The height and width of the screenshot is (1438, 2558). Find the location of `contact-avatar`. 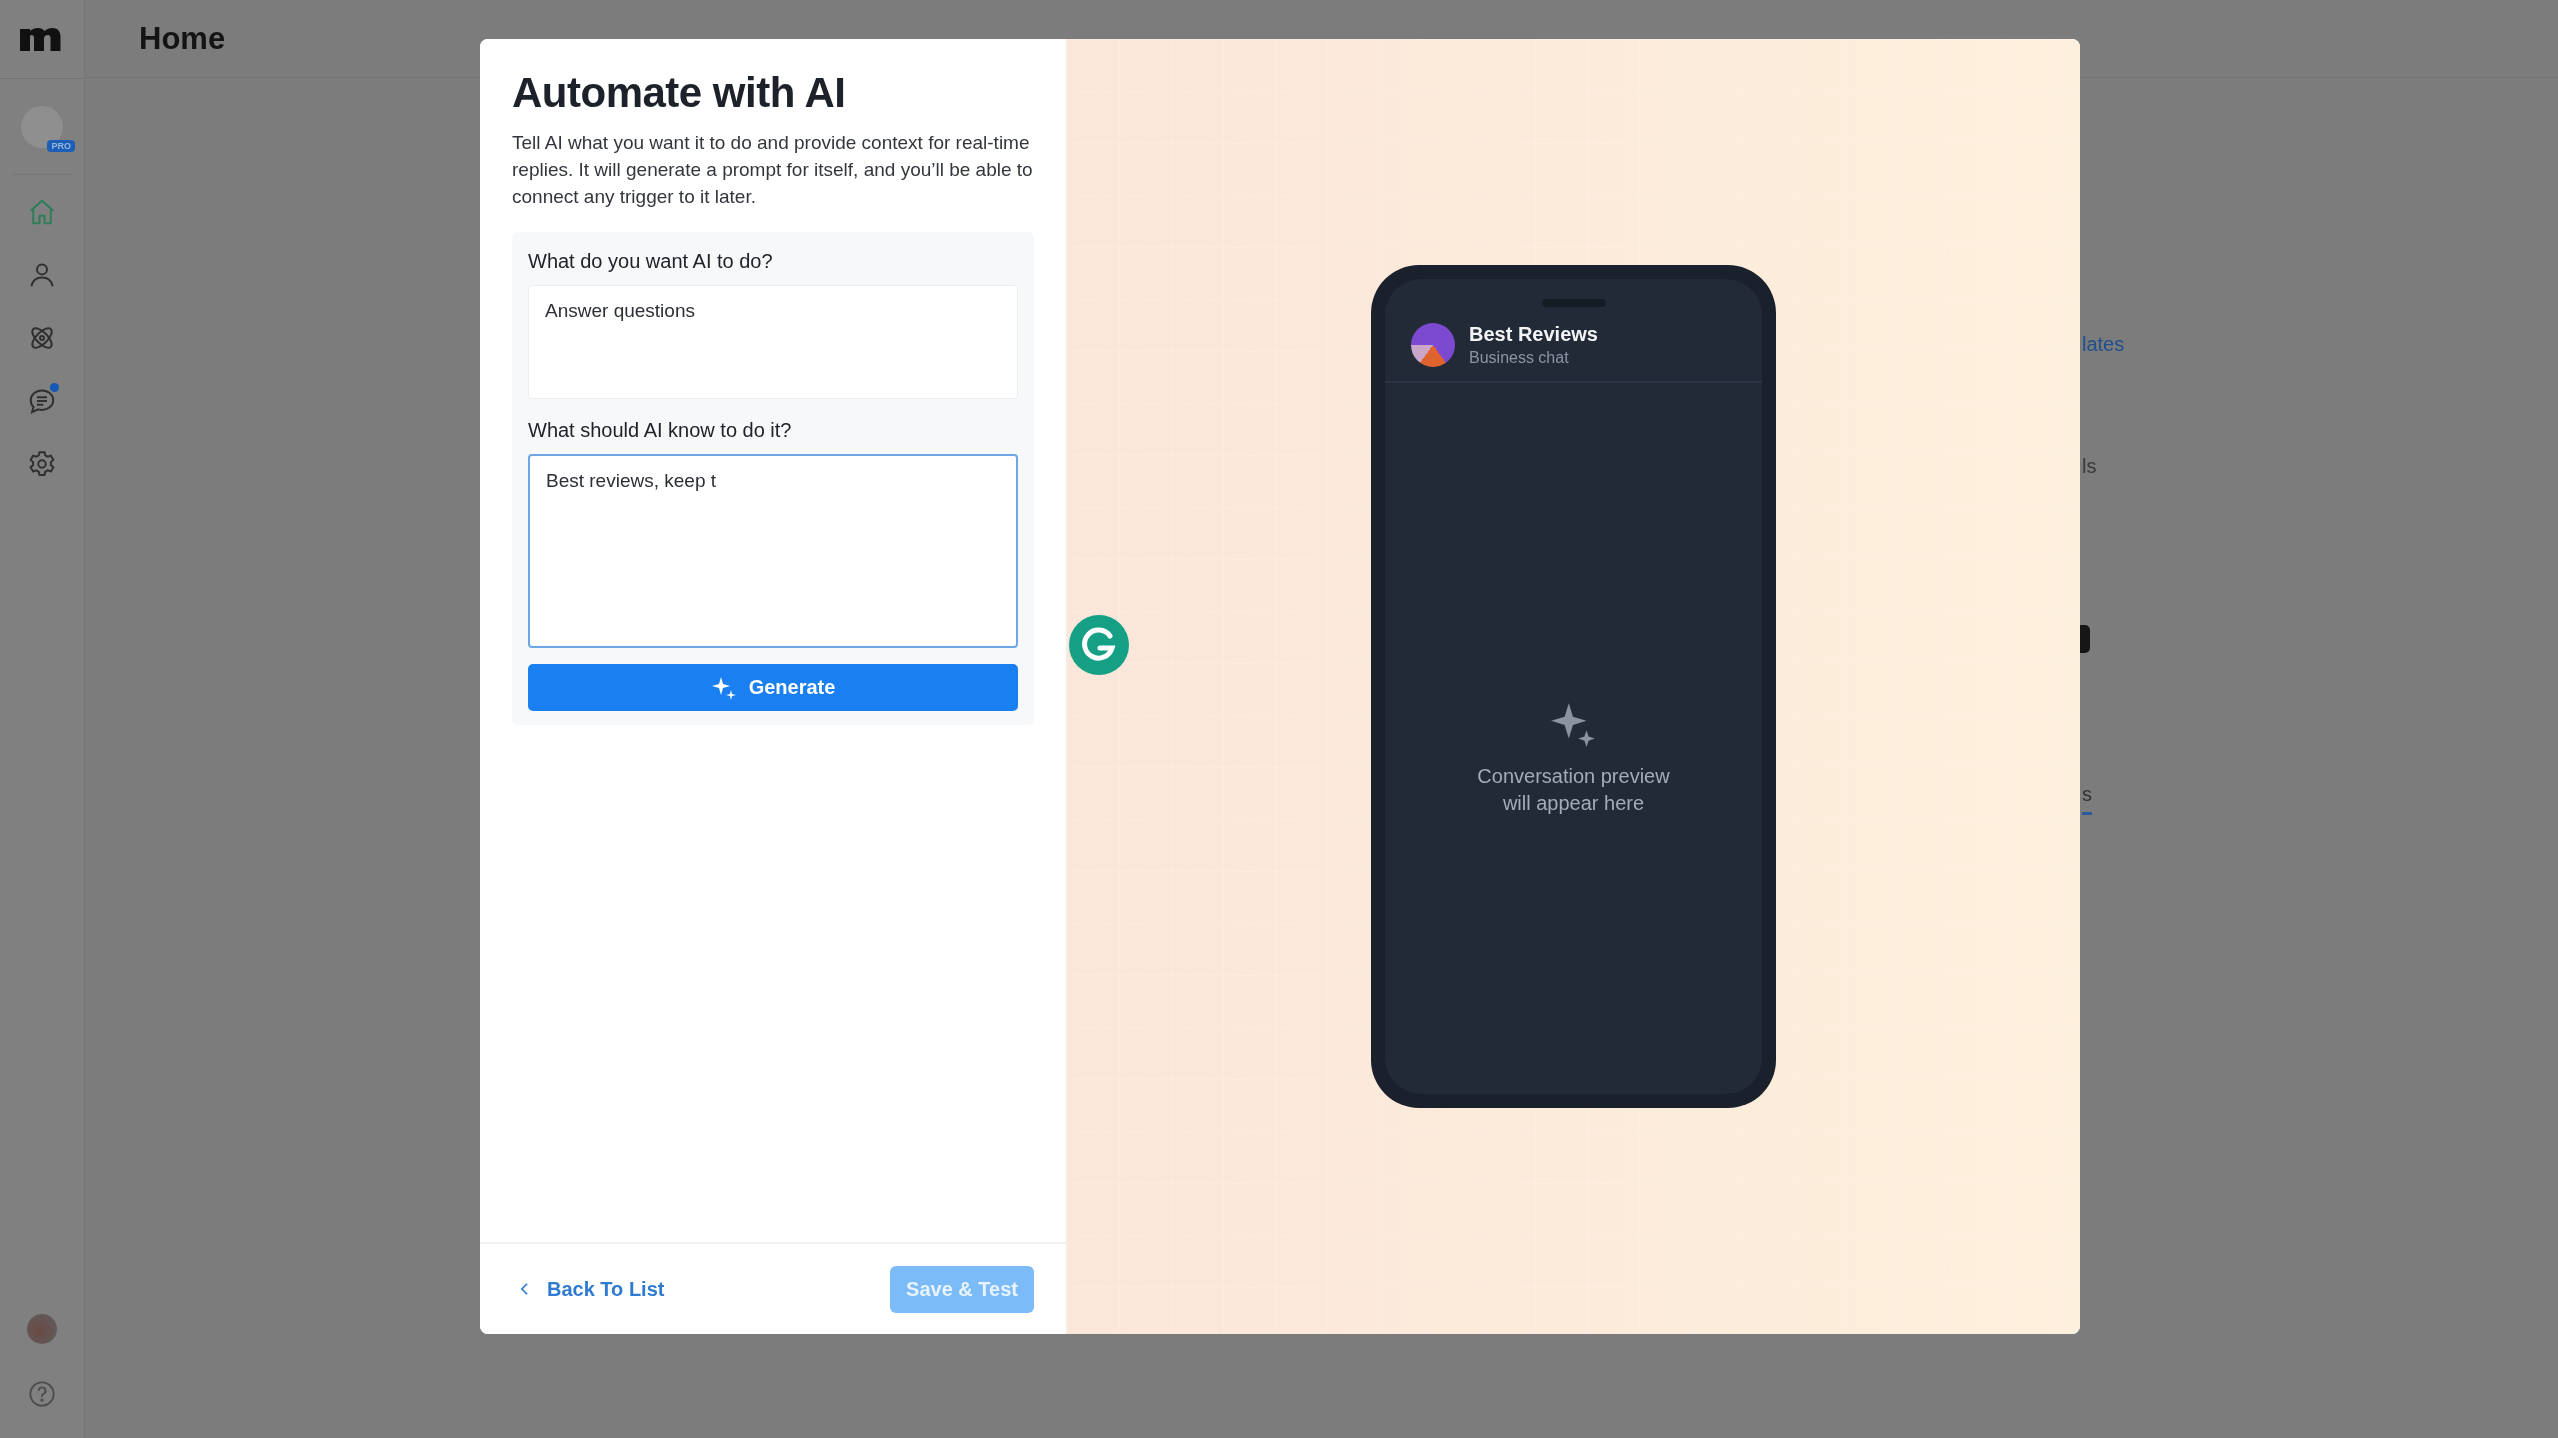

contact-avatar is located at coordinates (1433, 345).